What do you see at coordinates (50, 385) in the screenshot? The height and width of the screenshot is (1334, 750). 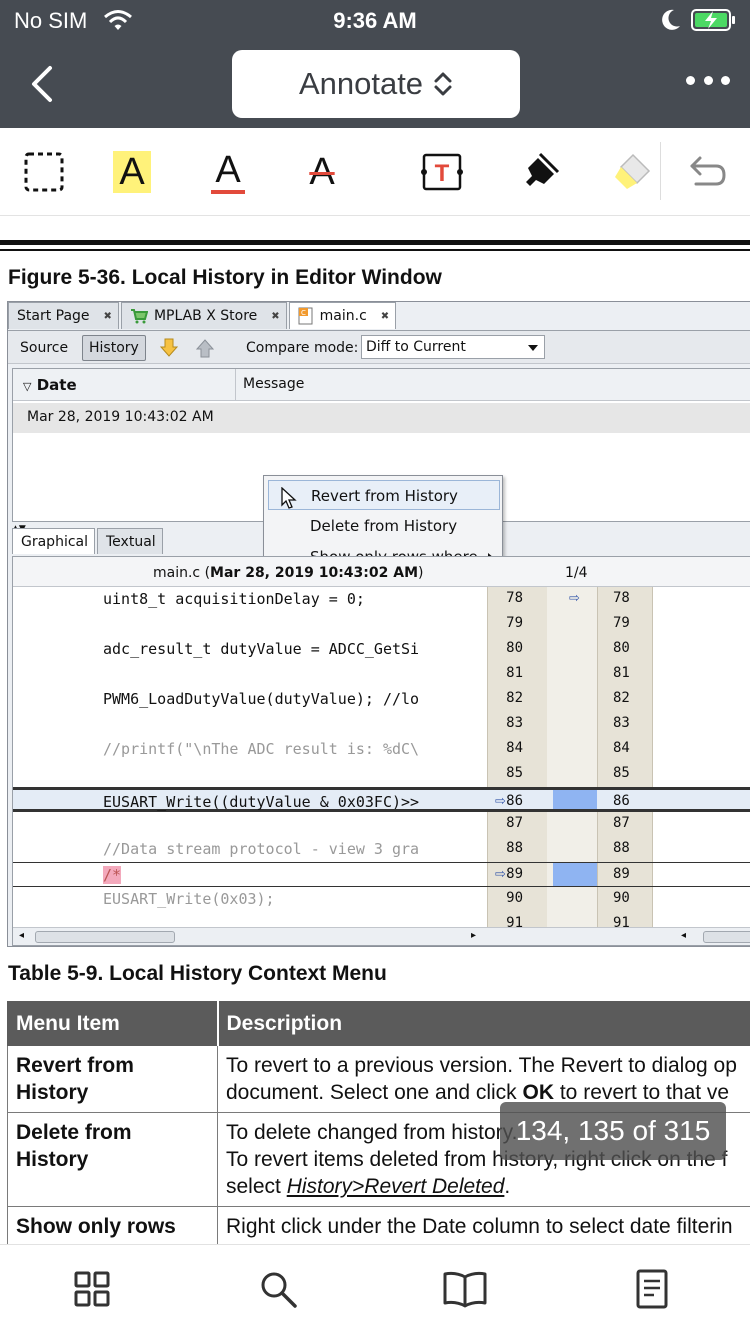 I see `date-column-header: ▽ Date` at bounding box center [50, 385].